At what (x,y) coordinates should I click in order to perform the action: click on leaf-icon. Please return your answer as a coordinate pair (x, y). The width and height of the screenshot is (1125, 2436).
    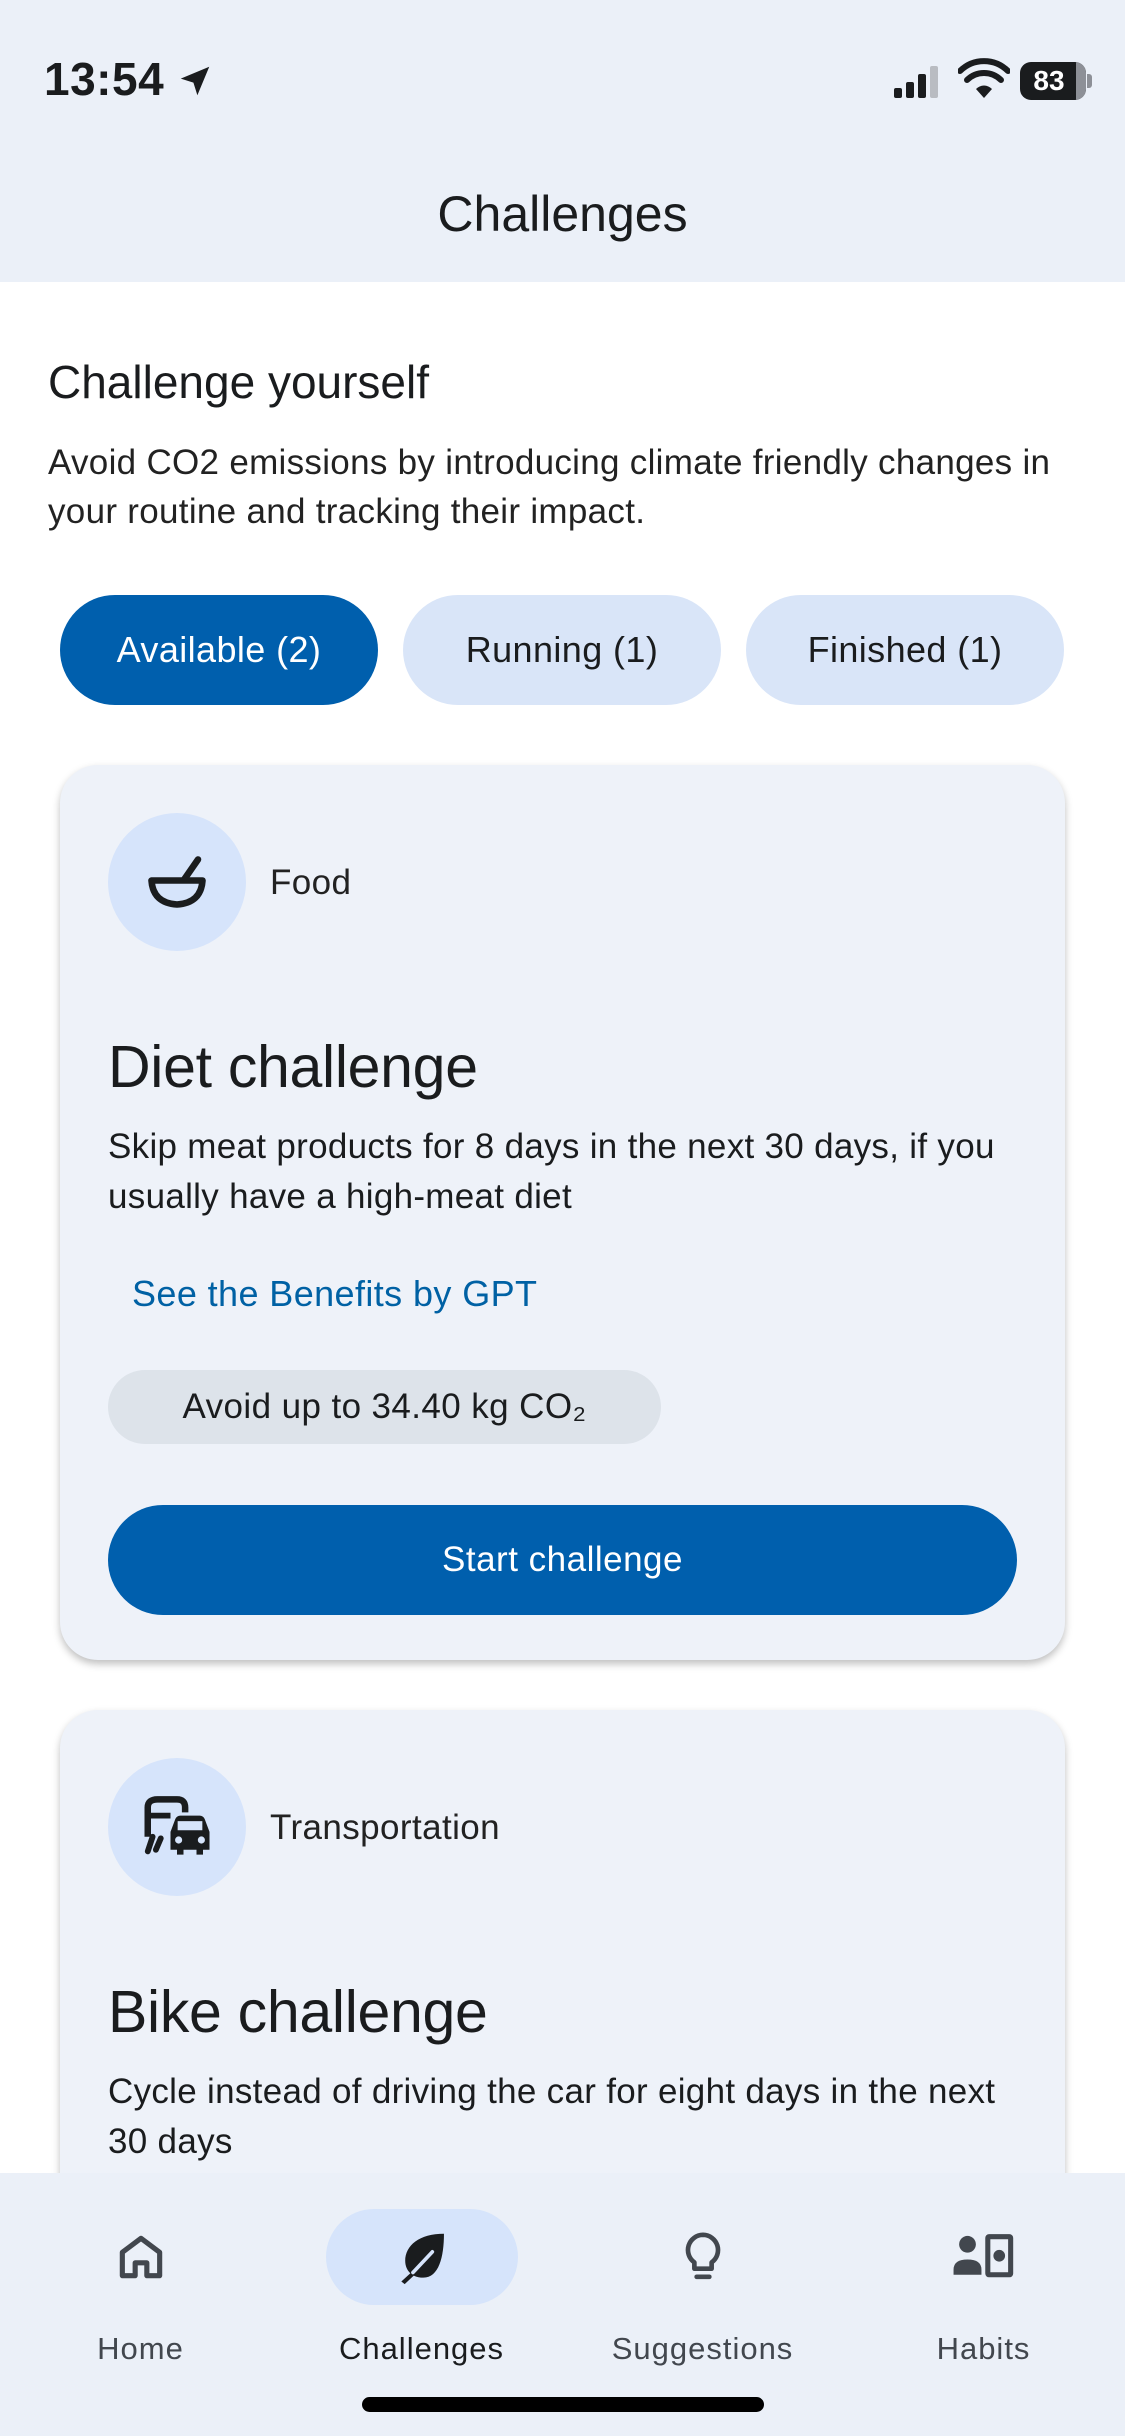
    Looking at the image, I should click on (422, 2259).